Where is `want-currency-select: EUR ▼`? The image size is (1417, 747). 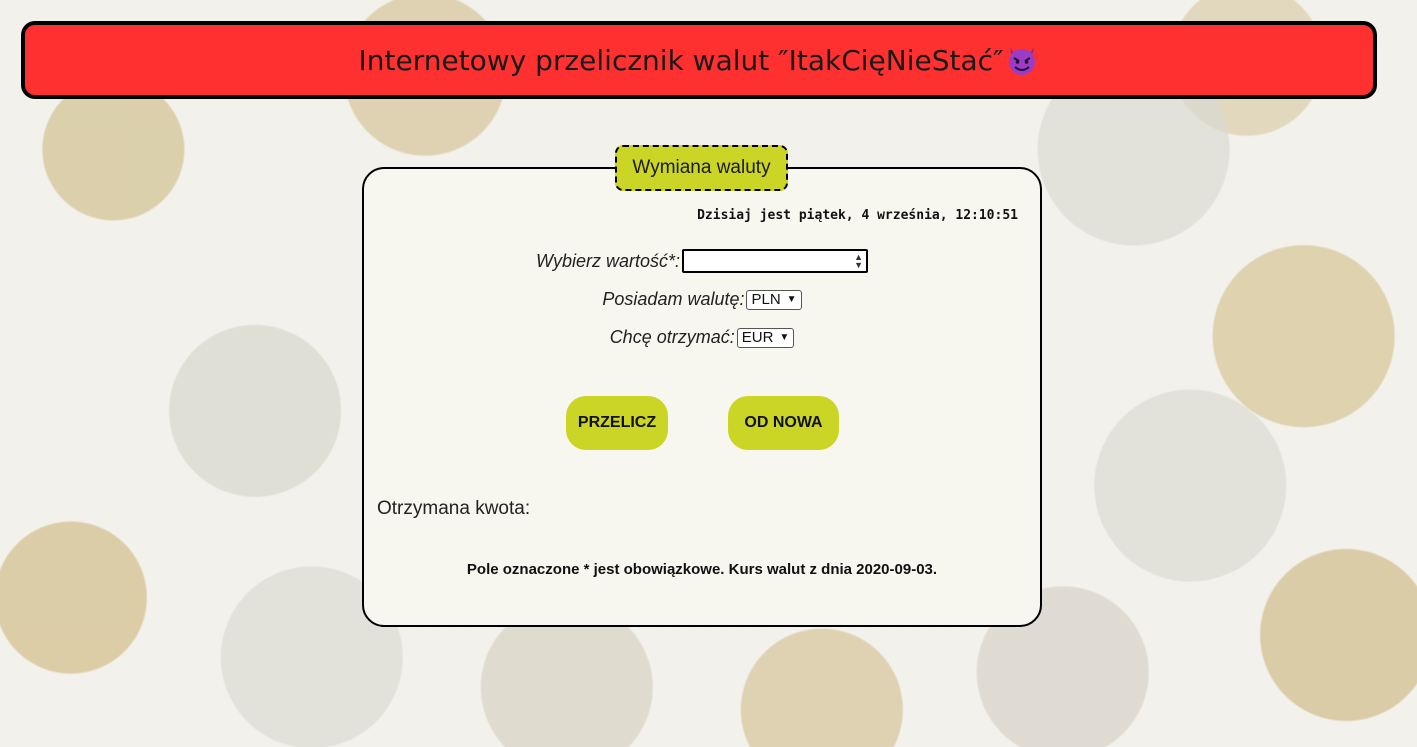
want-currency-select: EUR ▼ is located at coordinates (765, 337).